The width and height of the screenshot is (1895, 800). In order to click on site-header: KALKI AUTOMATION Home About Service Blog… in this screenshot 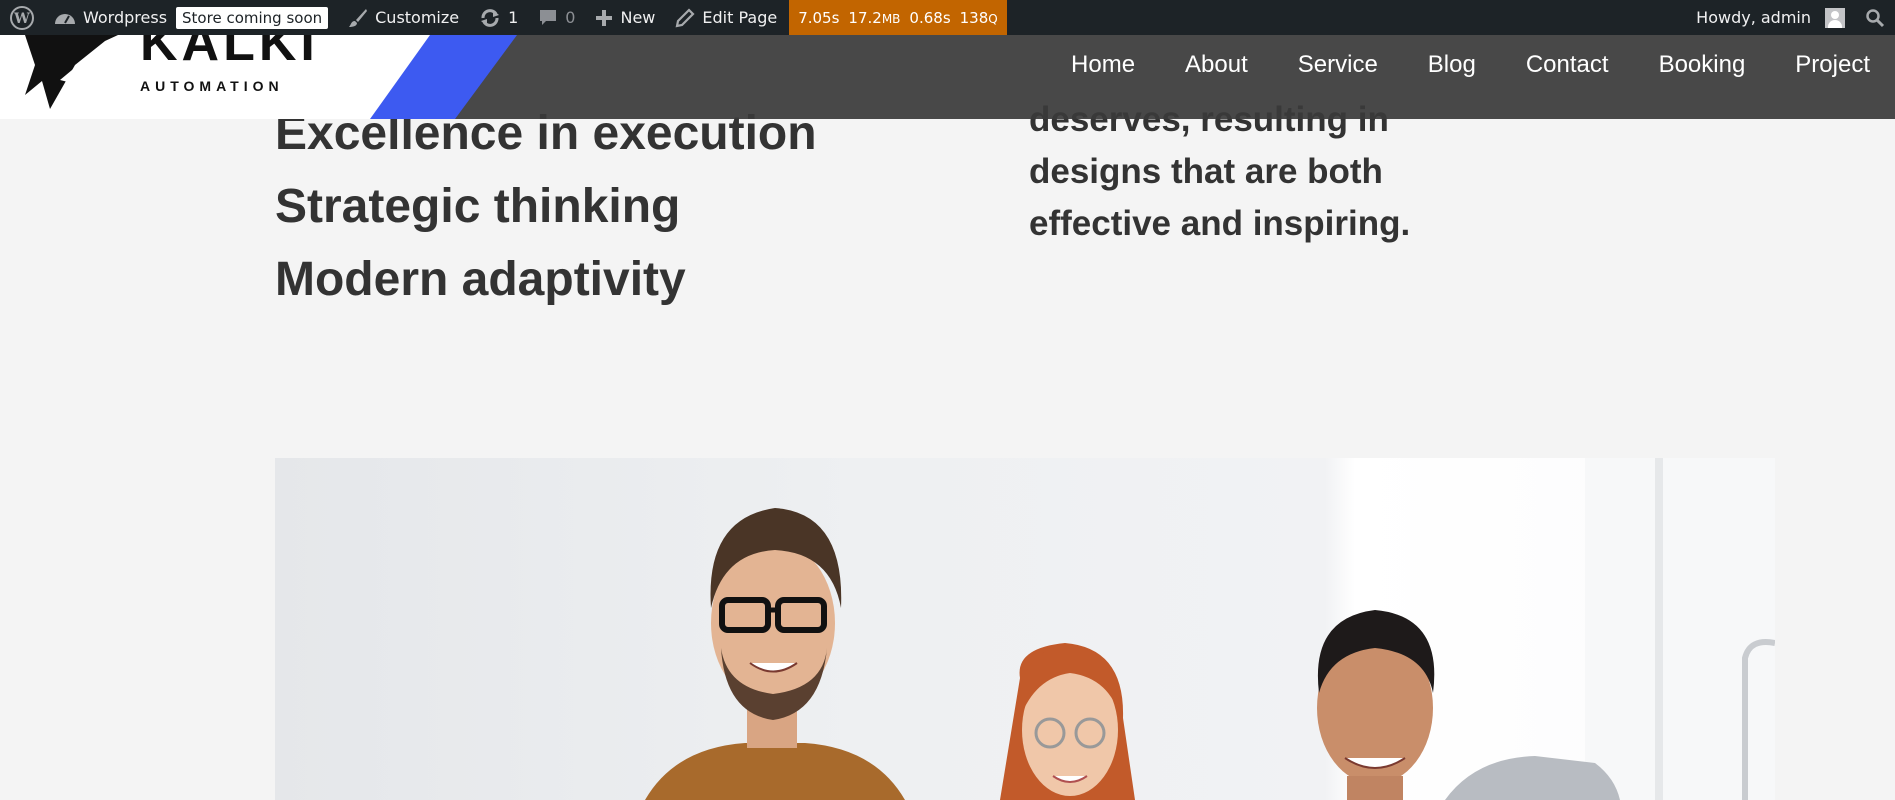, I will do `click(947, 77)`.